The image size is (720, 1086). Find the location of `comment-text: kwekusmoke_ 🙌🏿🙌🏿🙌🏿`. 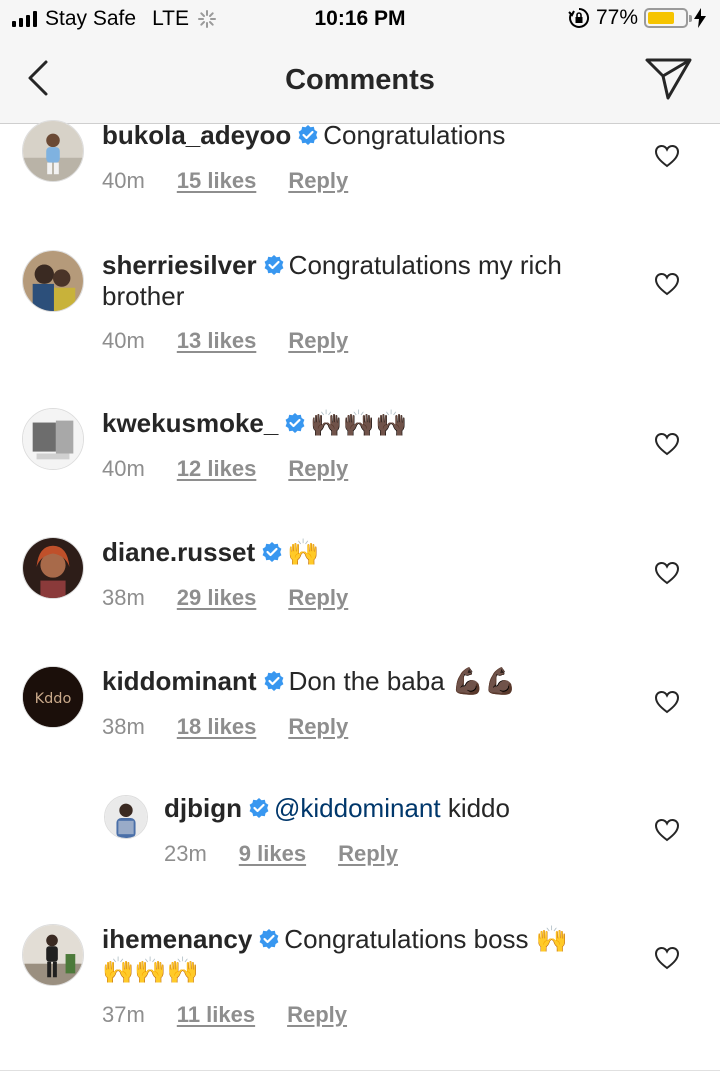

comment-text: kwekusmoke_ 🙌🏿🙌🏿🙌🏿 is located at coordinates (365, 423).